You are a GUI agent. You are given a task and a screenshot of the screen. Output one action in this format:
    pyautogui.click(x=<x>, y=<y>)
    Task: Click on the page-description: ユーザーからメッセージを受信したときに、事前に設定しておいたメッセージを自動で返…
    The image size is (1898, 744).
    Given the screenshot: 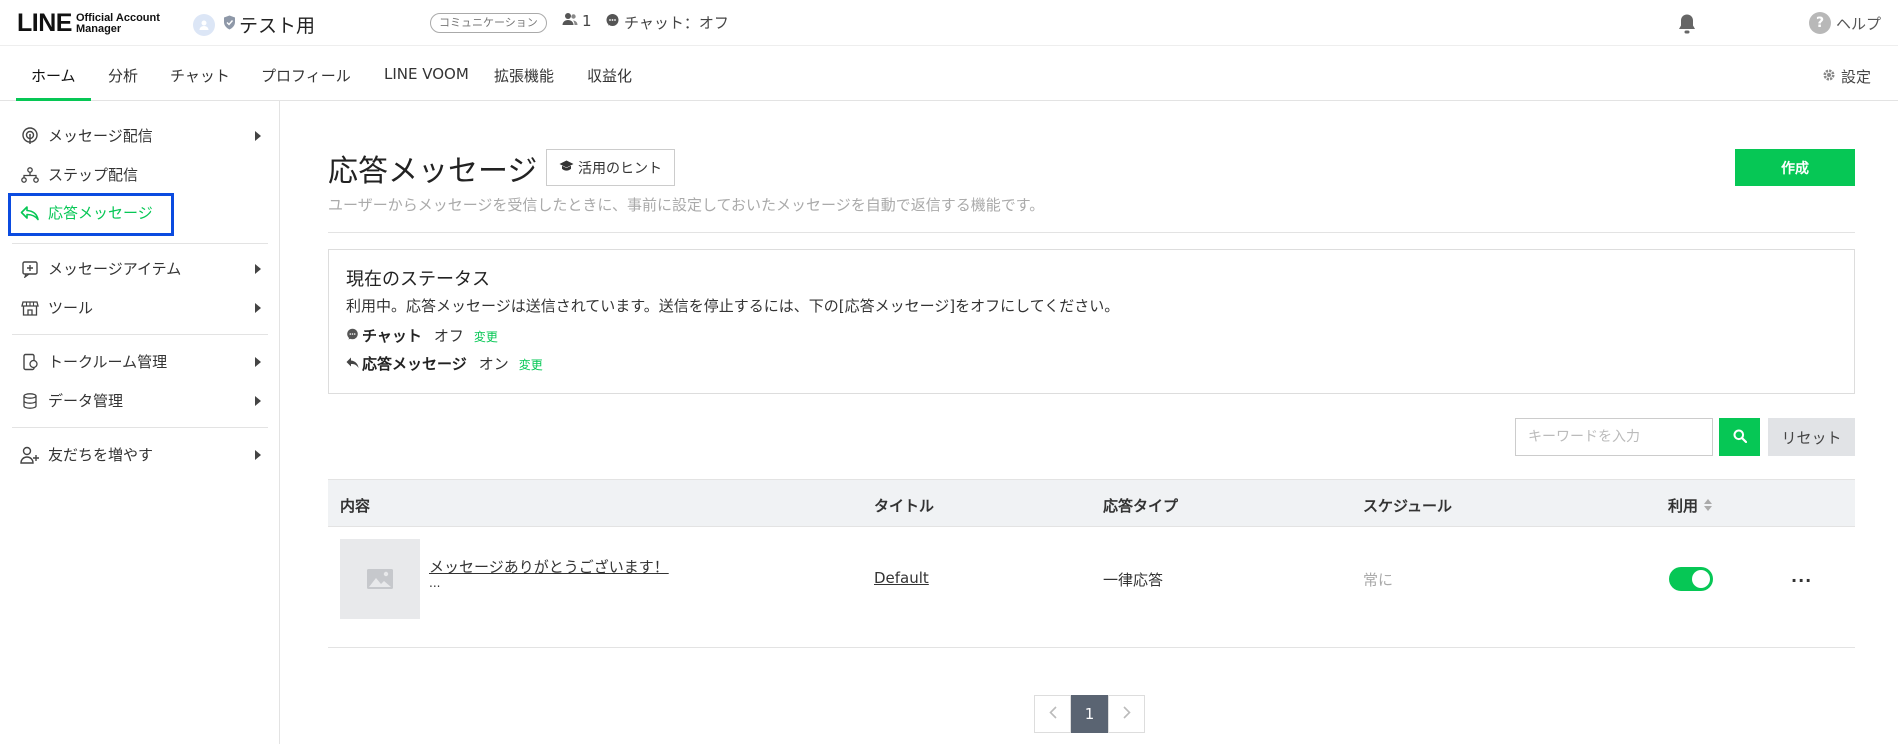 What is the action you would take?
    pyautogui.click(x=686, y=205)
    